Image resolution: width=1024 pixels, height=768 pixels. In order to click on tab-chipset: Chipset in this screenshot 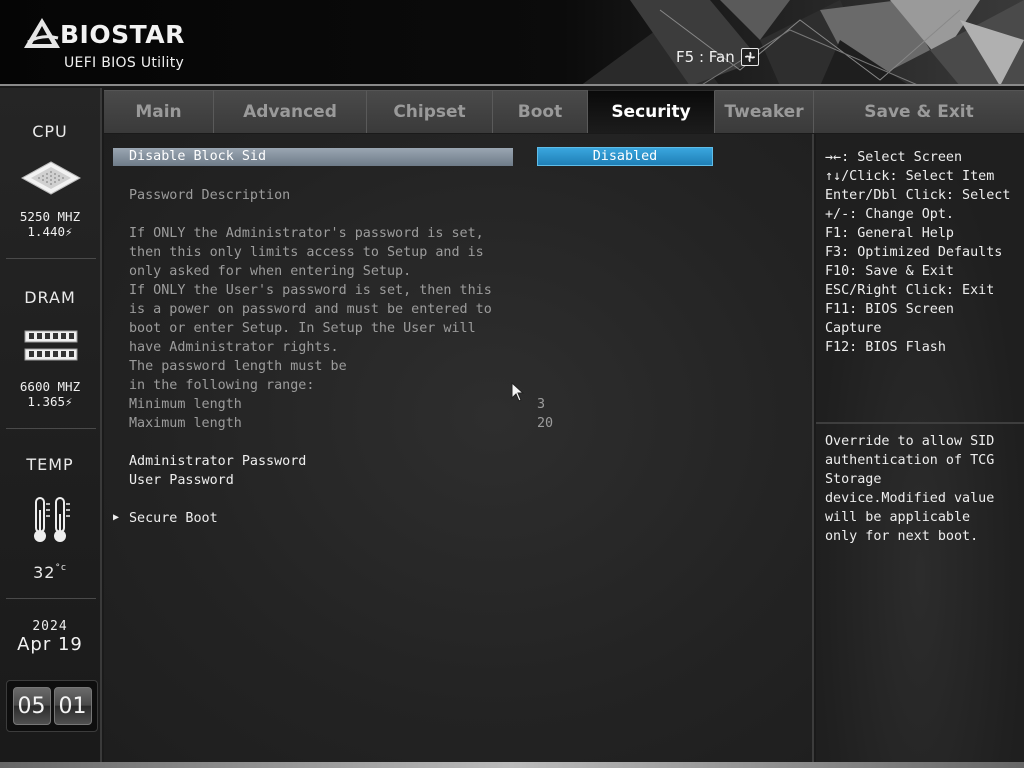, I will do `click(430, 111)`.